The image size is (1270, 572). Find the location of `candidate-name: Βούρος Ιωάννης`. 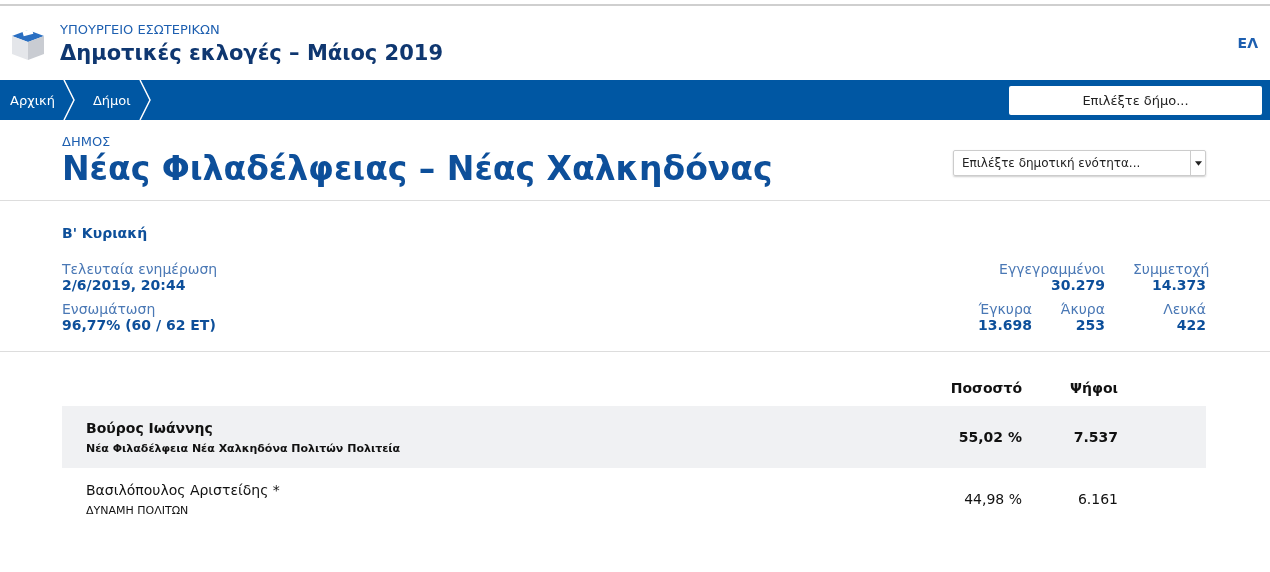

candidate-name: Βούρος Ιωάννης is located at coordinates (150, 427).